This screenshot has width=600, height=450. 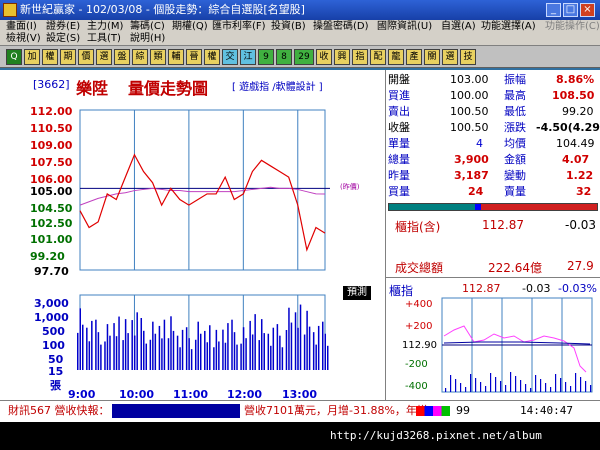 What do you see at coordinates (580, 266) in the screenshot?
I see `turnover-extra: 27.9` at bounding box center [580, 266].